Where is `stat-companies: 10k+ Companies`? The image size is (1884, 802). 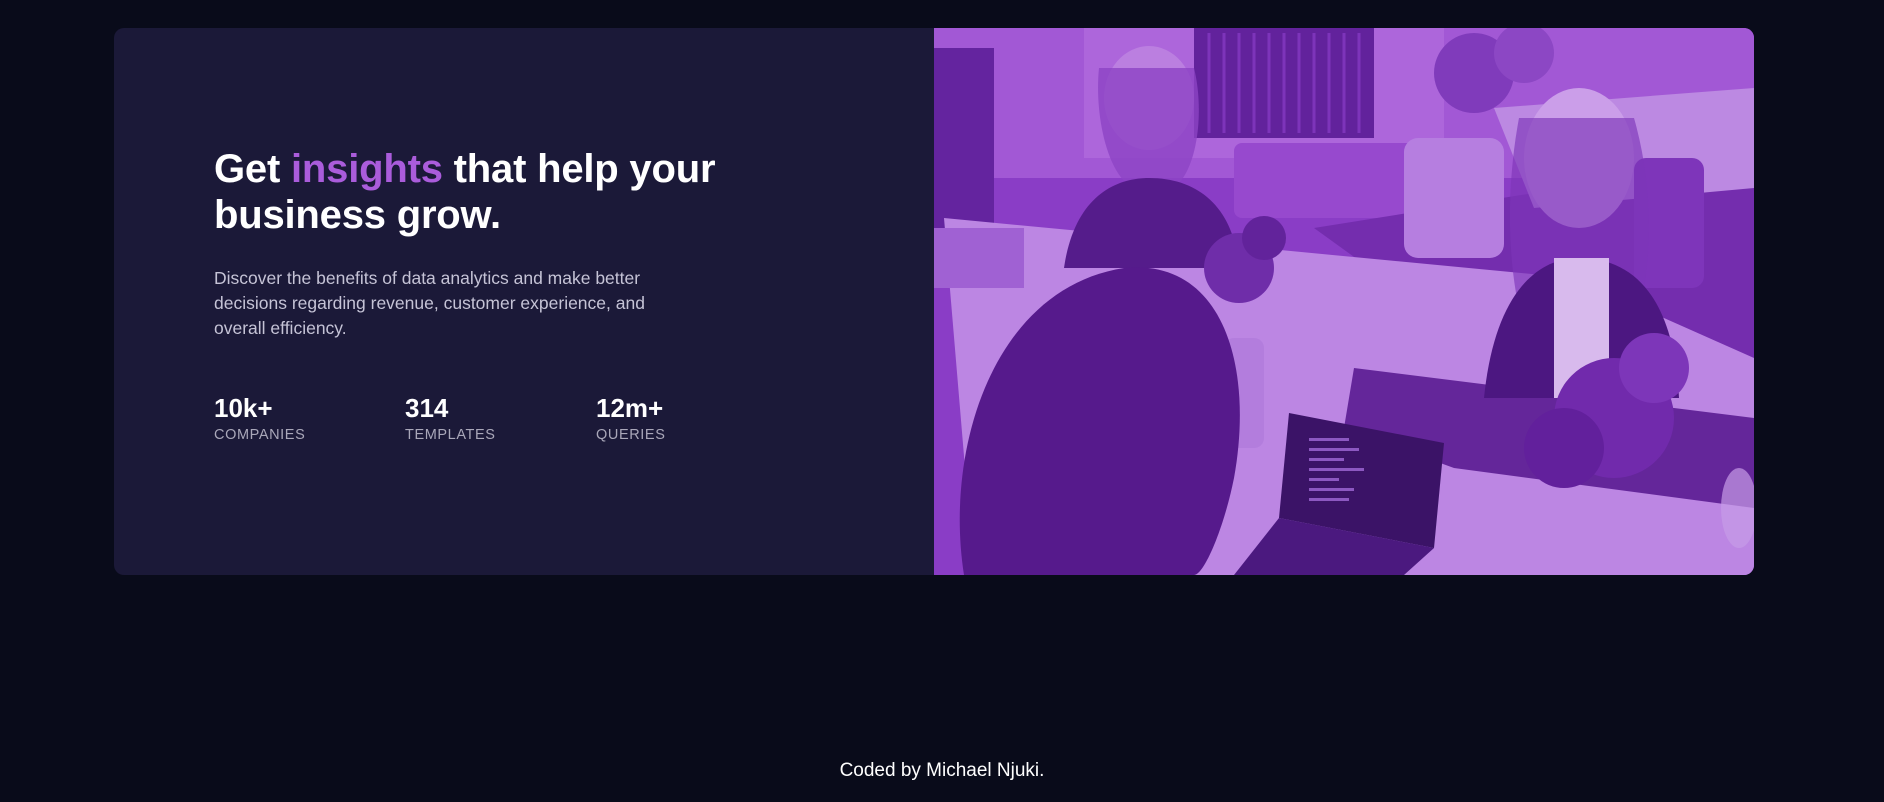 stat-companies: 10k+ Companies is located at coordinates (309, 418).